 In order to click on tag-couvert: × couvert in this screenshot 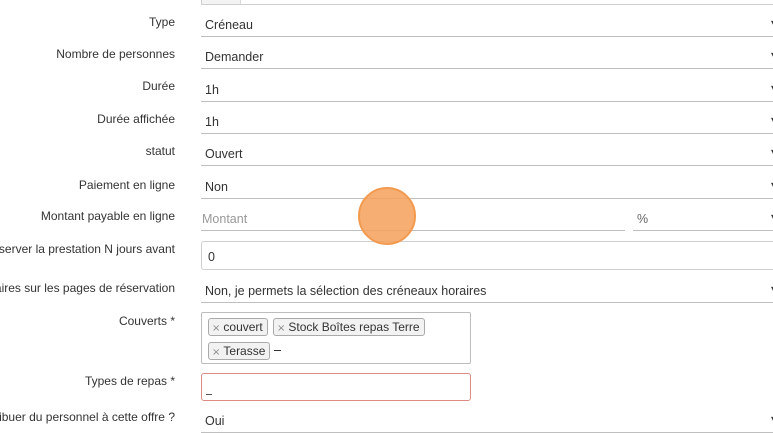, I will do `click(238, 327)`.